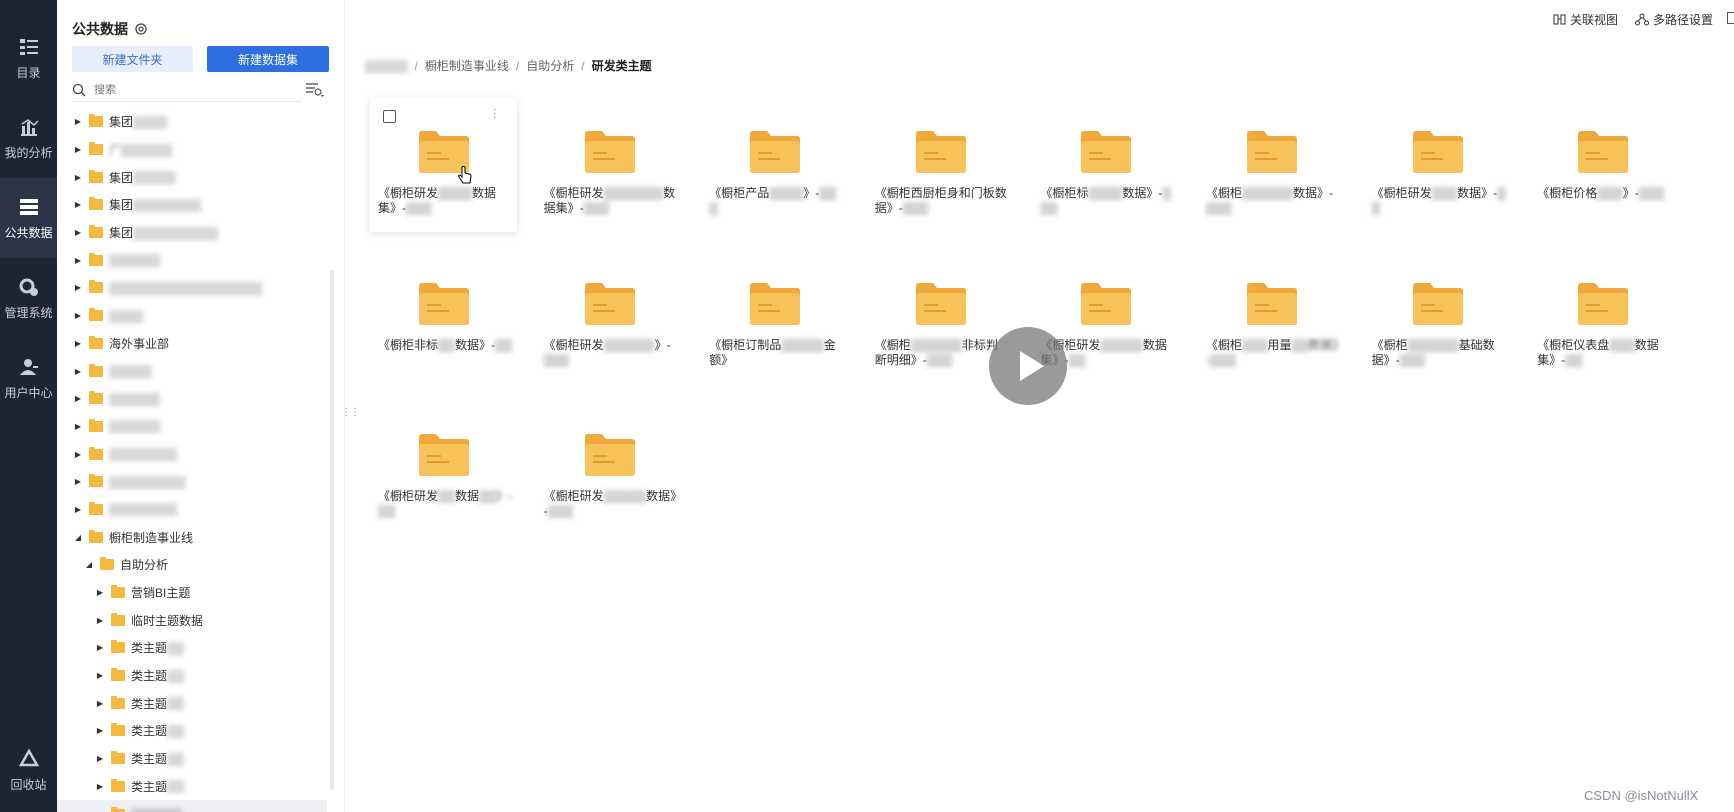 The image size is (1734, 812). I want to click on rail-item-user-center: 用户中心, so click(28, 378).